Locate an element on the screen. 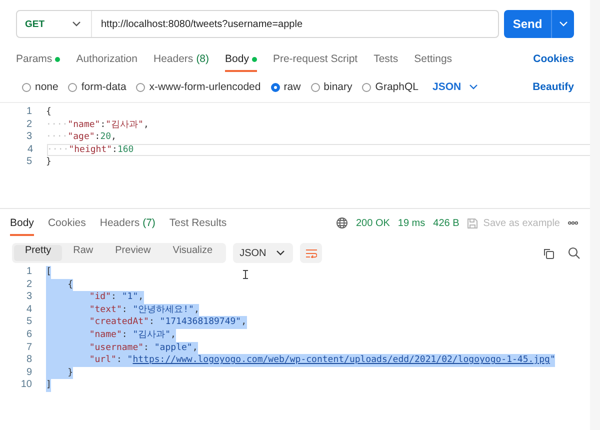 Image resolution: width=600 pixels, height=430 pixels. search-icon is located at coordinates (574, 253).